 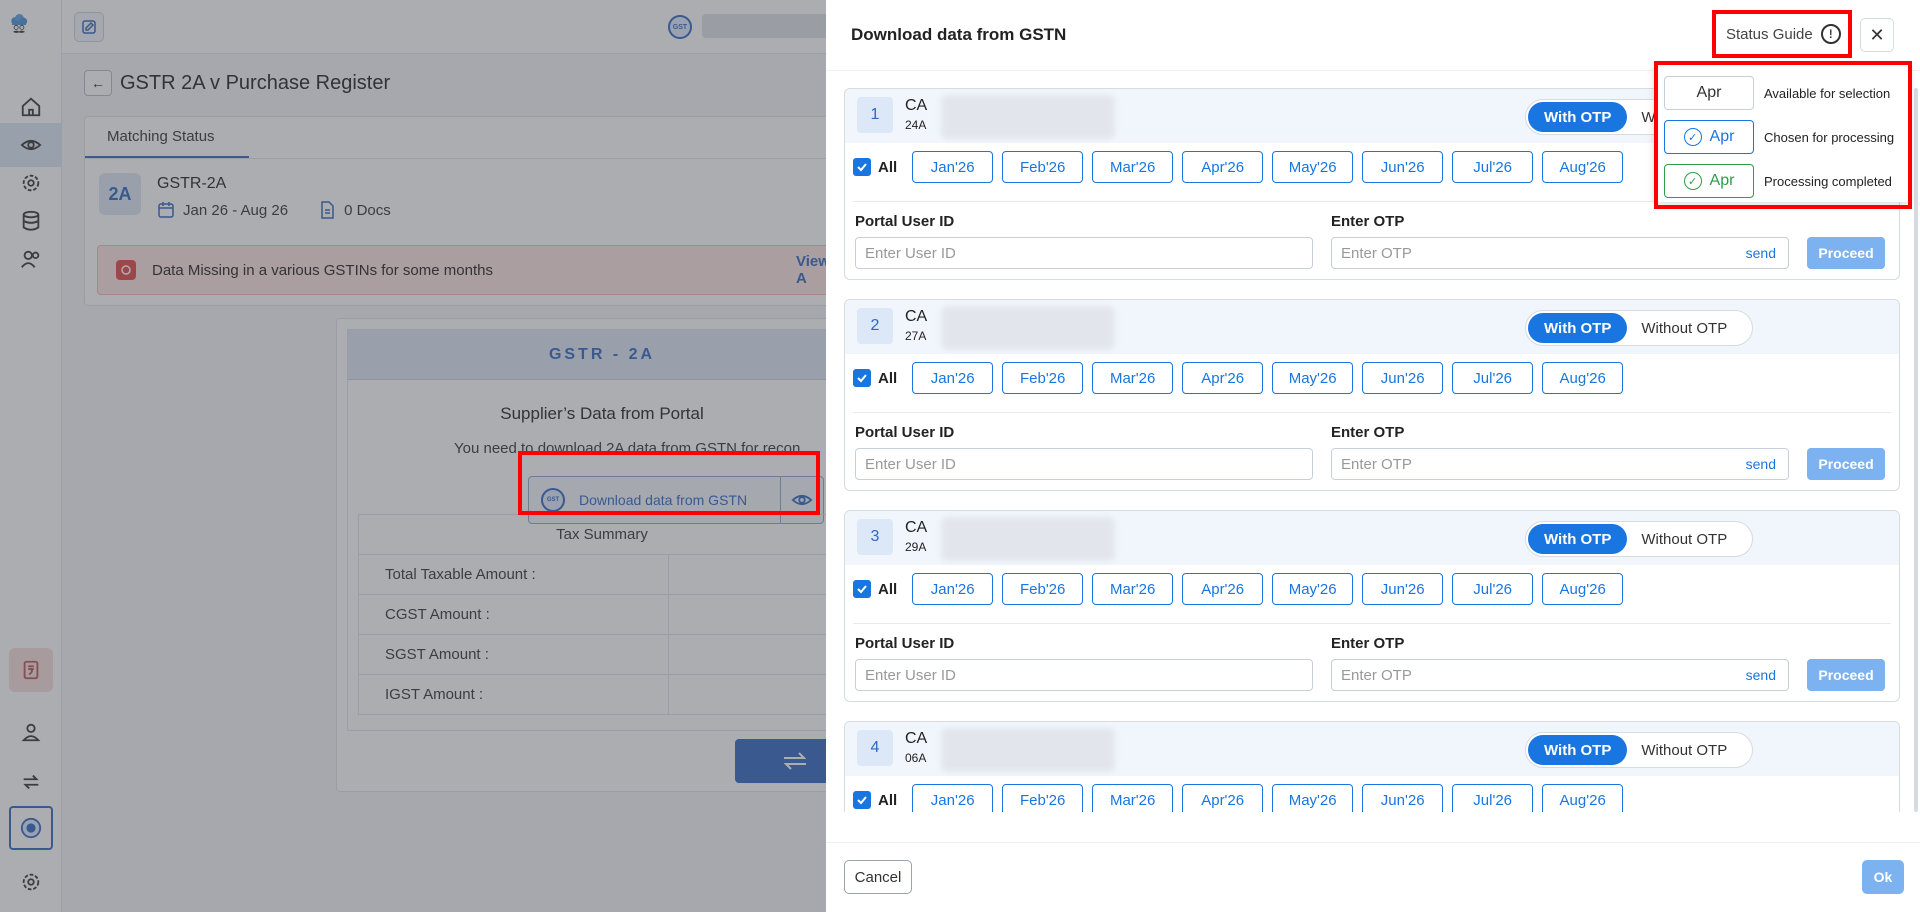 What do you see at coordinates (1782, 34) in the screenshot?
I see `highlight-status-guide` at bounding box center [1782, 34].